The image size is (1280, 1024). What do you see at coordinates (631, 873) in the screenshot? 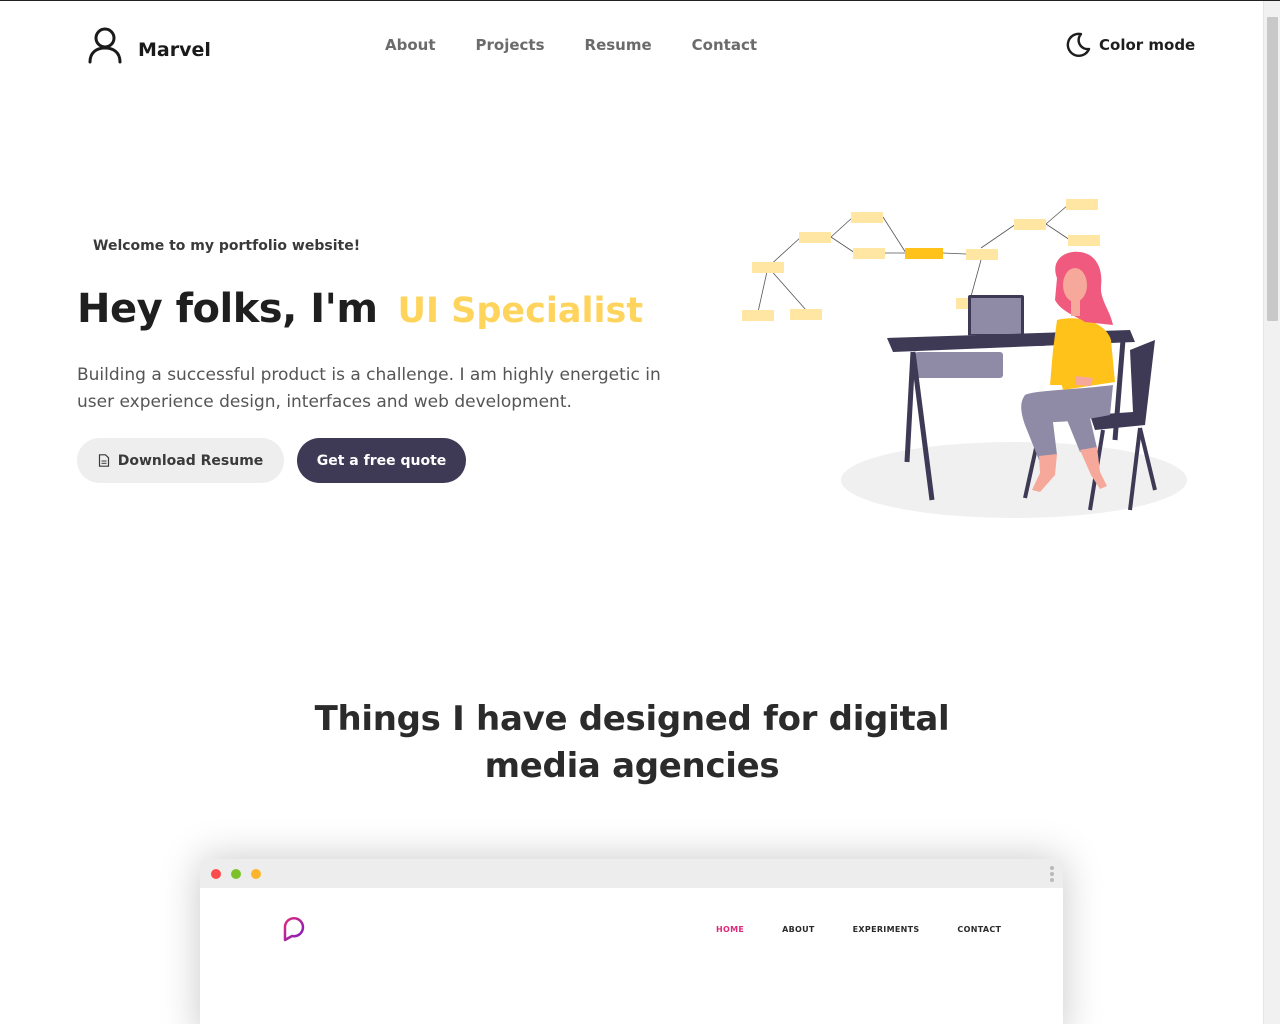
I see `mockup-browser-bar` at bounding box center [631, 873].